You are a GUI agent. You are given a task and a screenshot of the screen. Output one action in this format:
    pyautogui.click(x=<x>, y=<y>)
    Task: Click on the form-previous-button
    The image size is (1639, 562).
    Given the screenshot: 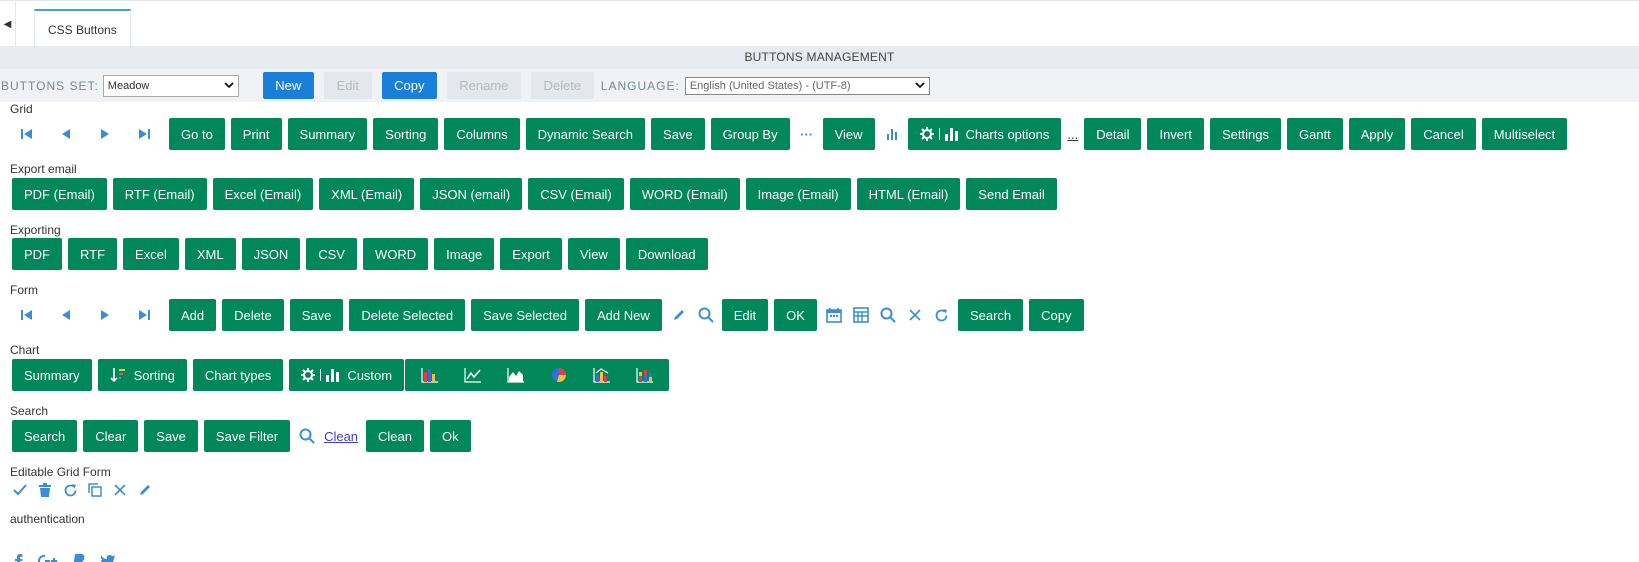 What is the action you would take?
    pyautogui.click(x=66, y=315)
    